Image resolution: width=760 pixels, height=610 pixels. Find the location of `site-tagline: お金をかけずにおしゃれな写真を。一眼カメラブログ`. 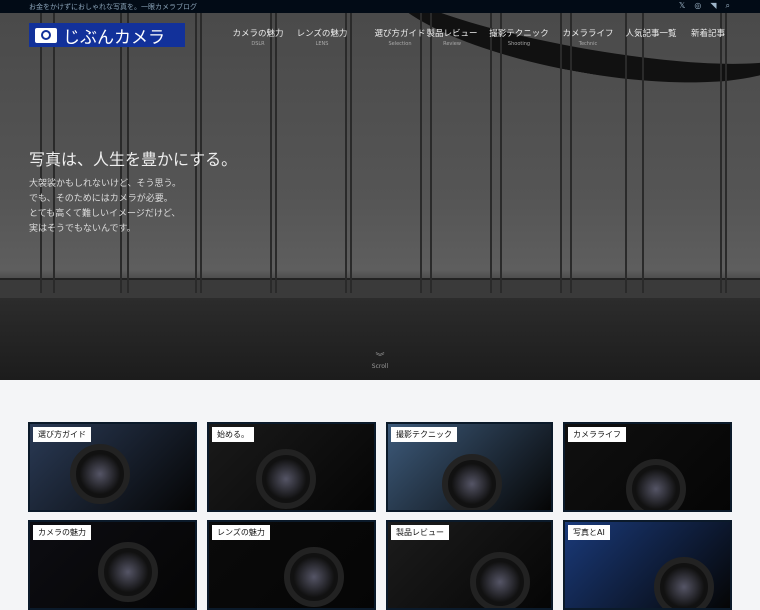

site-tagline: お金をかけずにおしゃれな写真を。一眼カメラブログ is located at coordinates (113, 7).